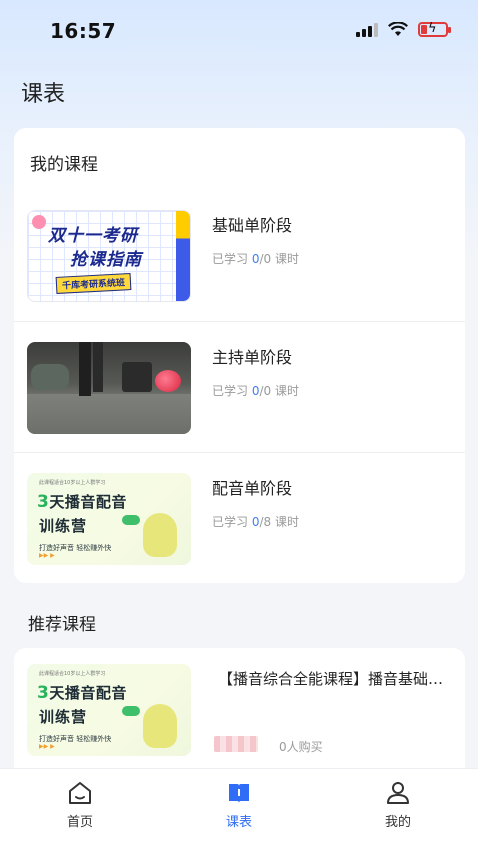 The width and height of the screenshot is (478, 850). What do you see at coordinates (398, 29) in the screenshot?
I see `wifi-icon` at bounding box center [398, 29].